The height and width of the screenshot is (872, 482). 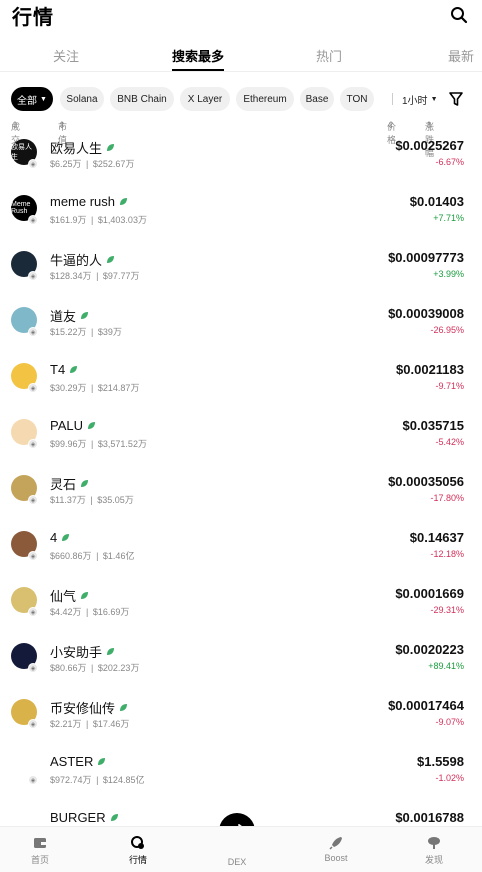 I want to click on token-name: T4, so click(x=58, y=369).